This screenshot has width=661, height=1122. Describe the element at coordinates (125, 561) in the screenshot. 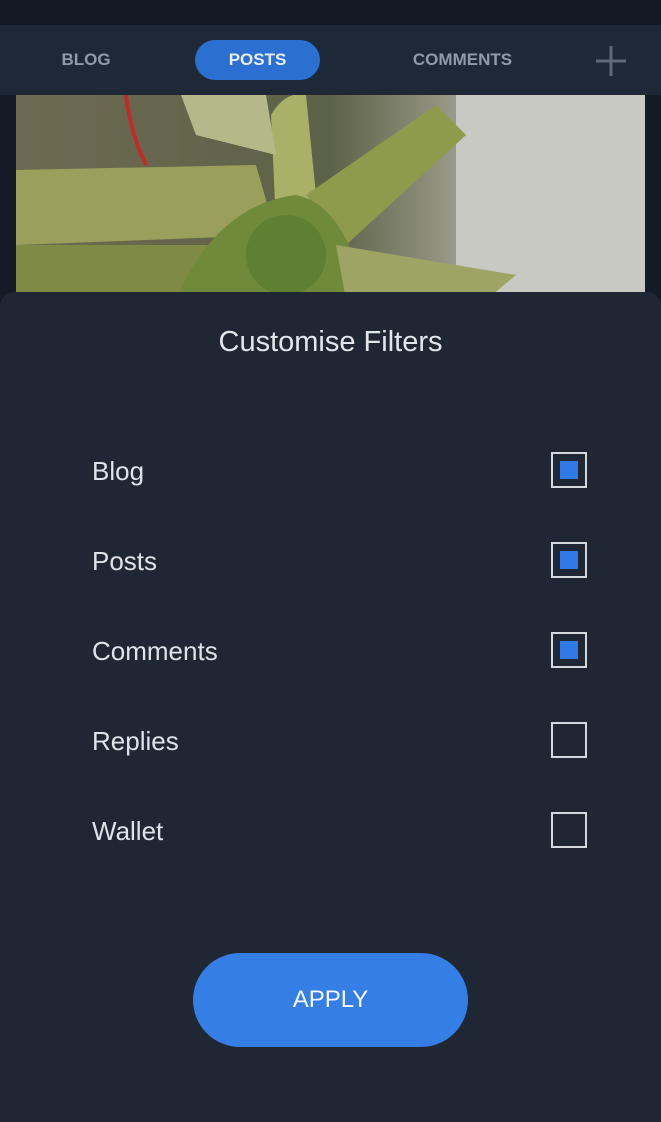

I see `filter-label: Posts` at that location.